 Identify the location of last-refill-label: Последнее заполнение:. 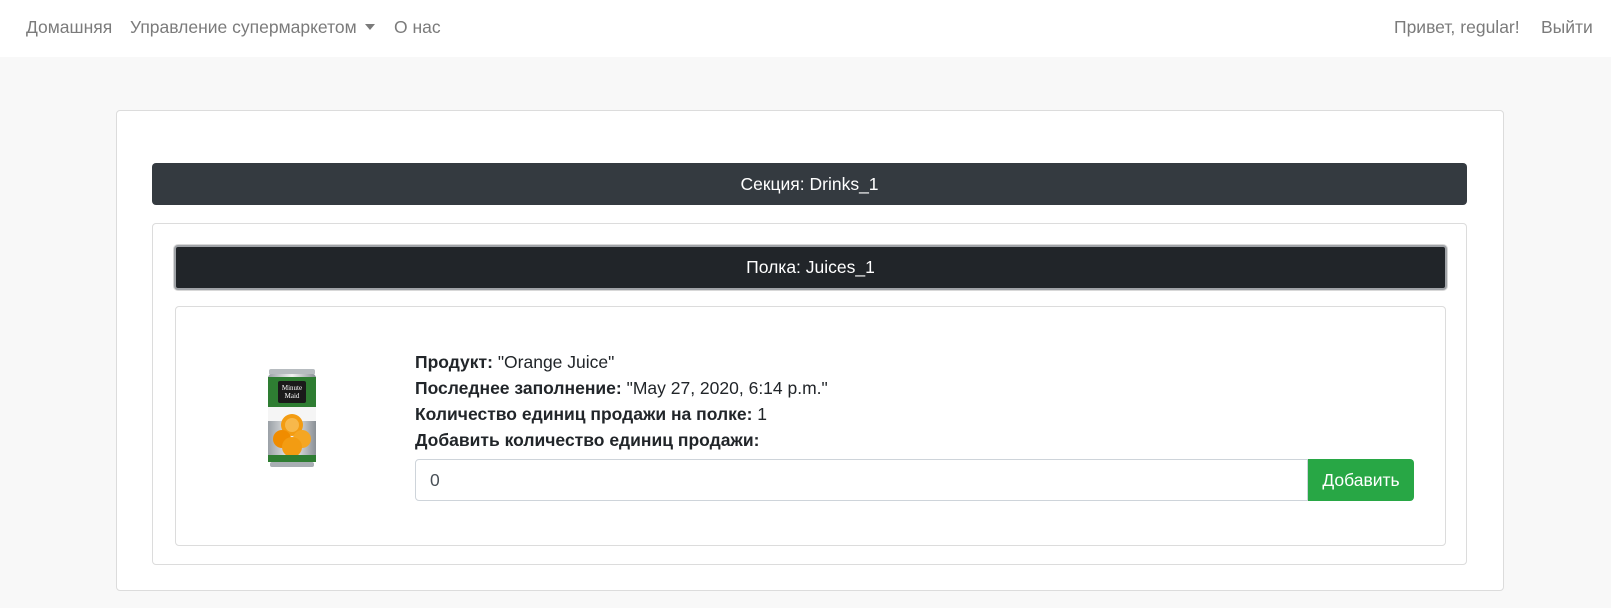
(518, 388).